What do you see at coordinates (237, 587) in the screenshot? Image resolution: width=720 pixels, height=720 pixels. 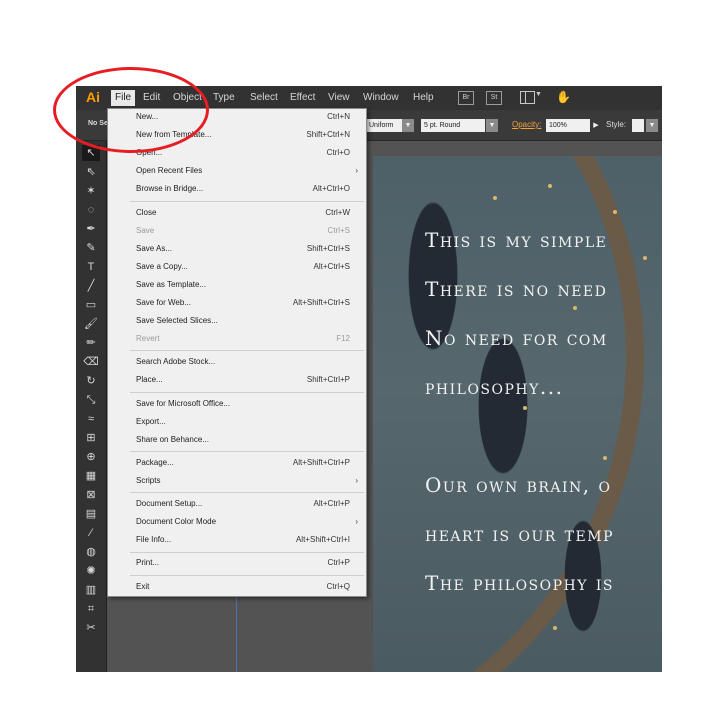 I see `menu-item-exit: Exit Ctrl+Q` at bounding box center [237, 587].